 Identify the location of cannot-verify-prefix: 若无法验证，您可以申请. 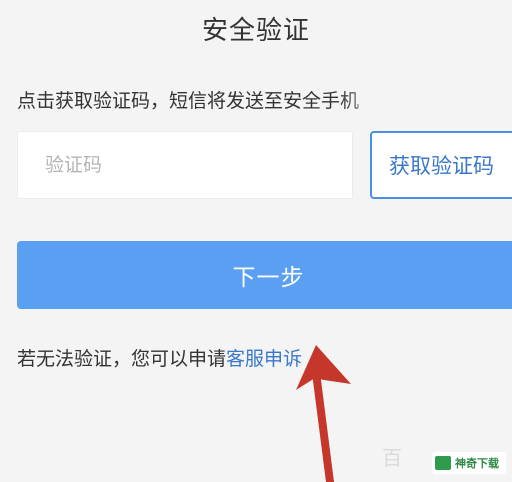
(122, 359).